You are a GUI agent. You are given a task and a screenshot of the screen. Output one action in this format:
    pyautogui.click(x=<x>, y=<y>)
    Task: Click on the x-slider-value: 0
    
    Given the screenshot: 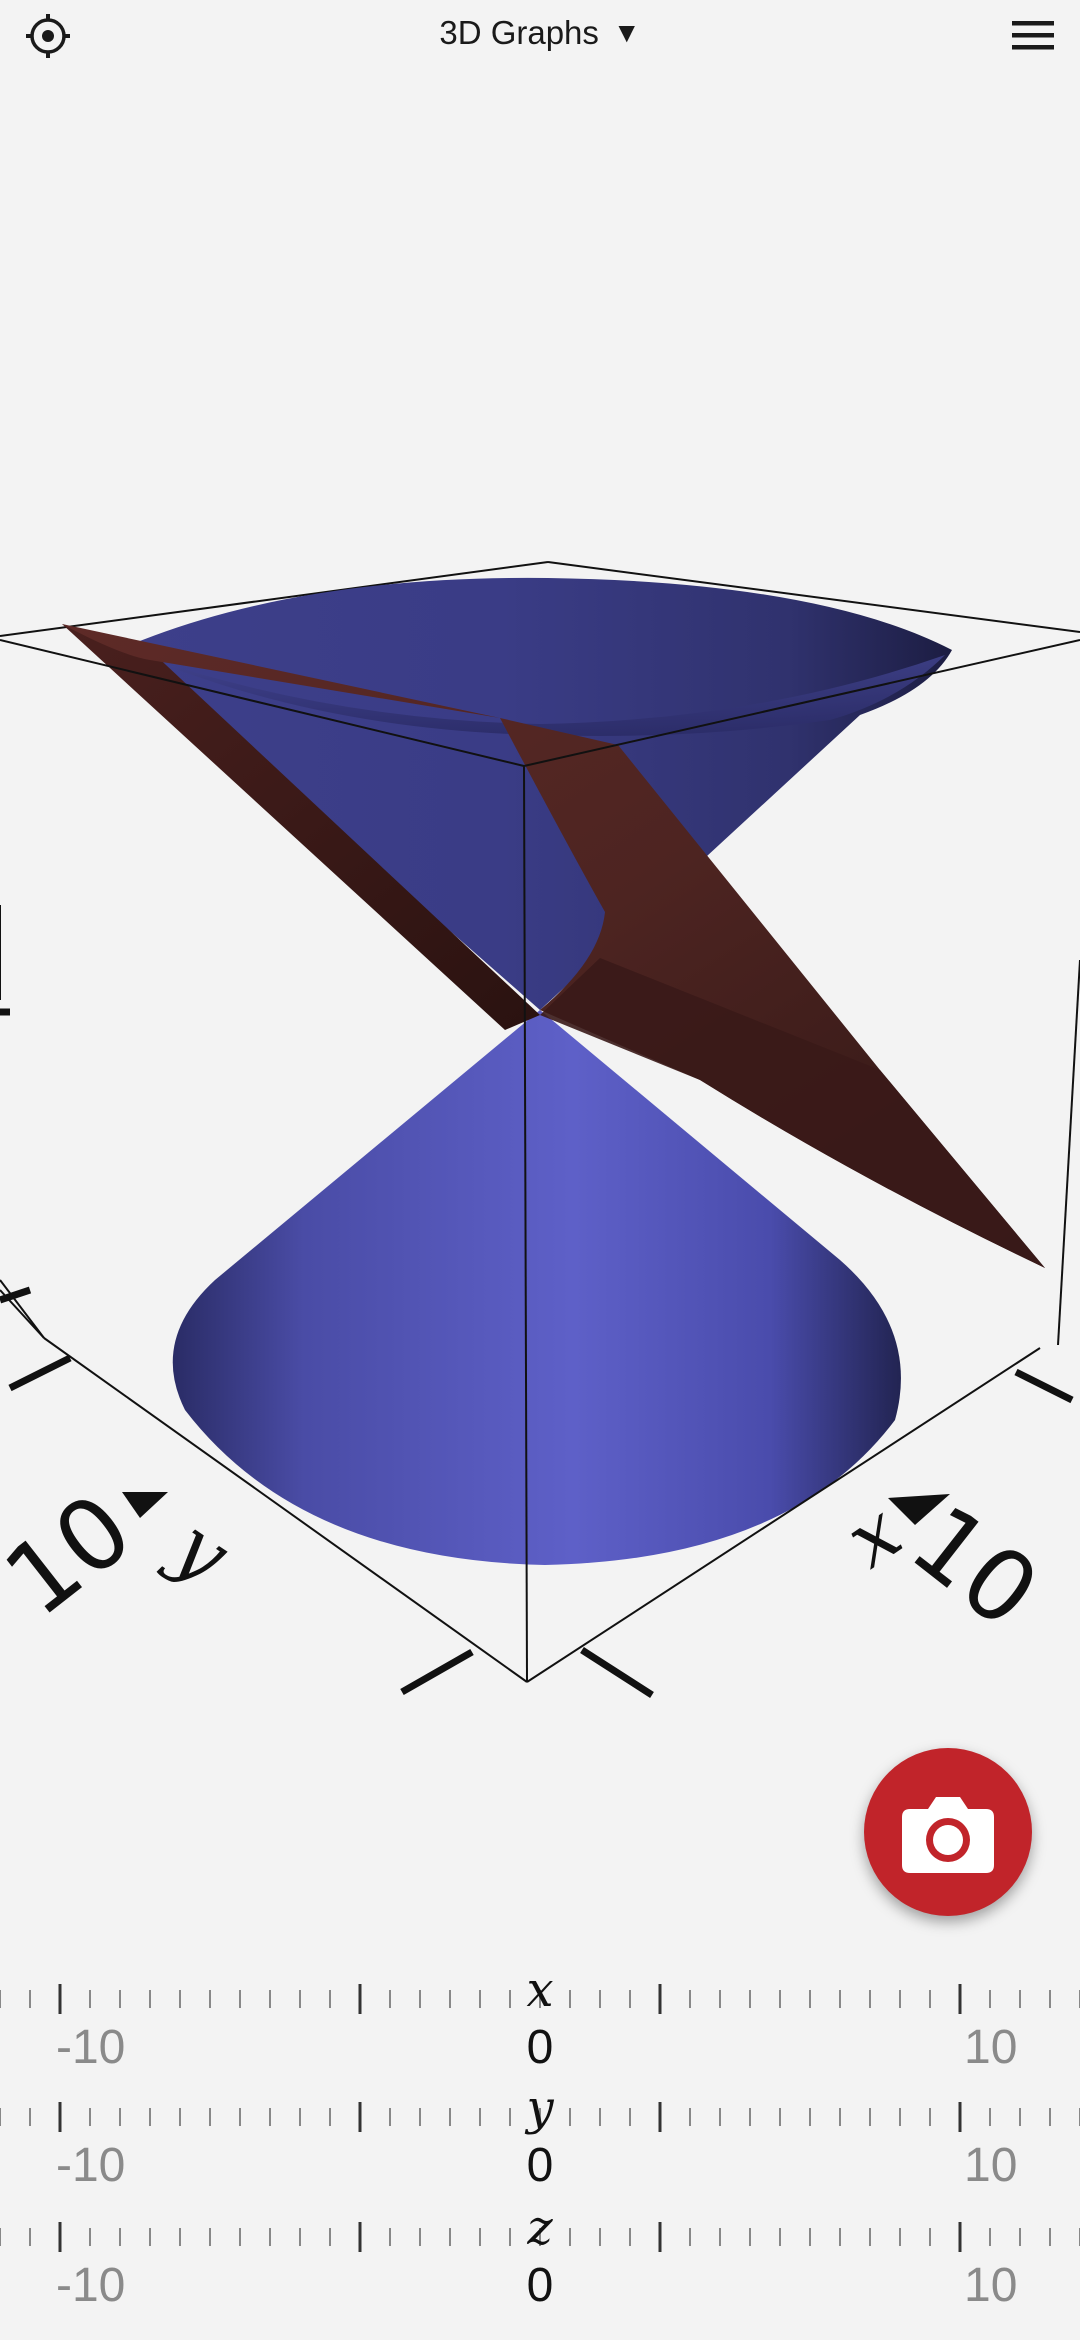 What is the action you would take?
    pyautogui.click(x=540, y=2047)
    